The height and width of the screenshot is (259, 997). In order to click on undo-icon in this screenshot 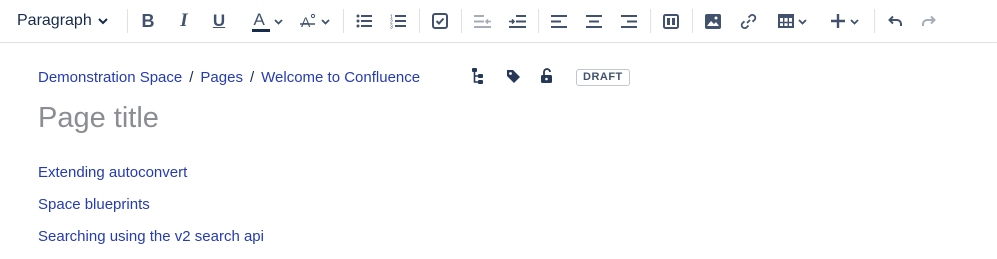, I will do `click(895, 20)`.